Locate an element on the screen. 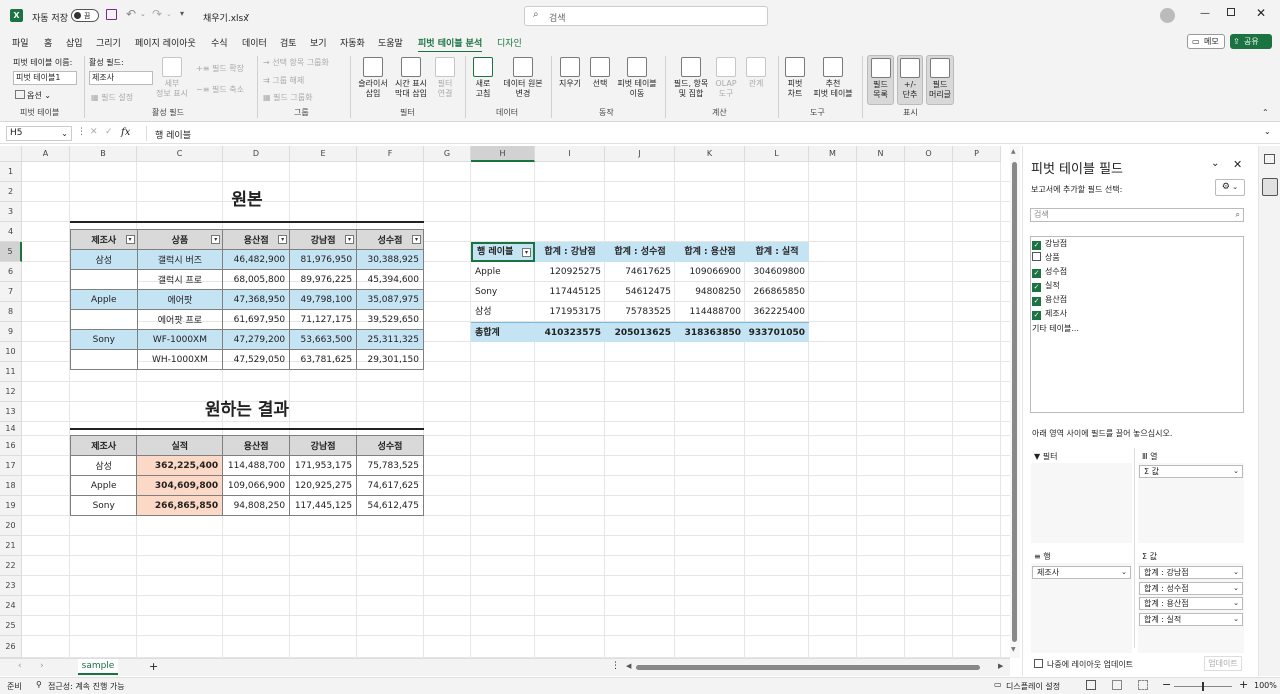  source-cell: 39,529,650 is located at coordinates (390, 319).